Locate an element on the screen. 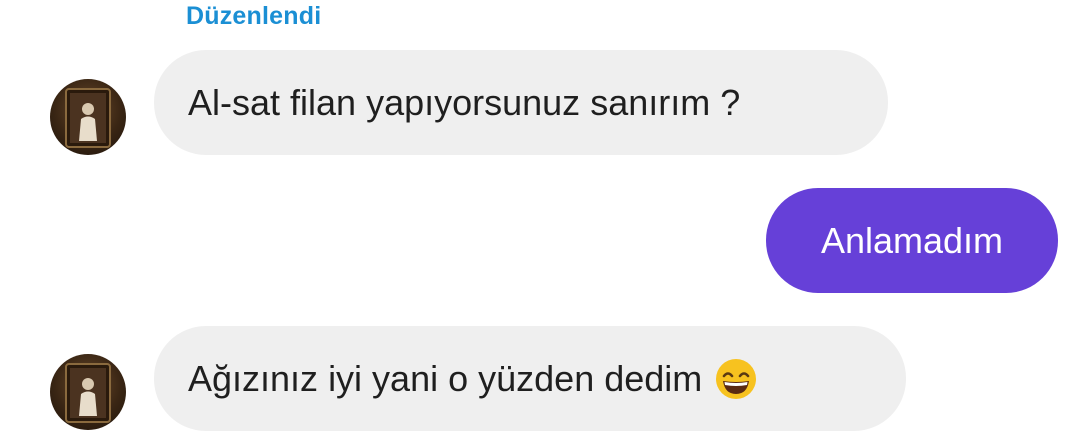  outgoing-message-bubble: Anlamadım is located at coordinates (912, 240).